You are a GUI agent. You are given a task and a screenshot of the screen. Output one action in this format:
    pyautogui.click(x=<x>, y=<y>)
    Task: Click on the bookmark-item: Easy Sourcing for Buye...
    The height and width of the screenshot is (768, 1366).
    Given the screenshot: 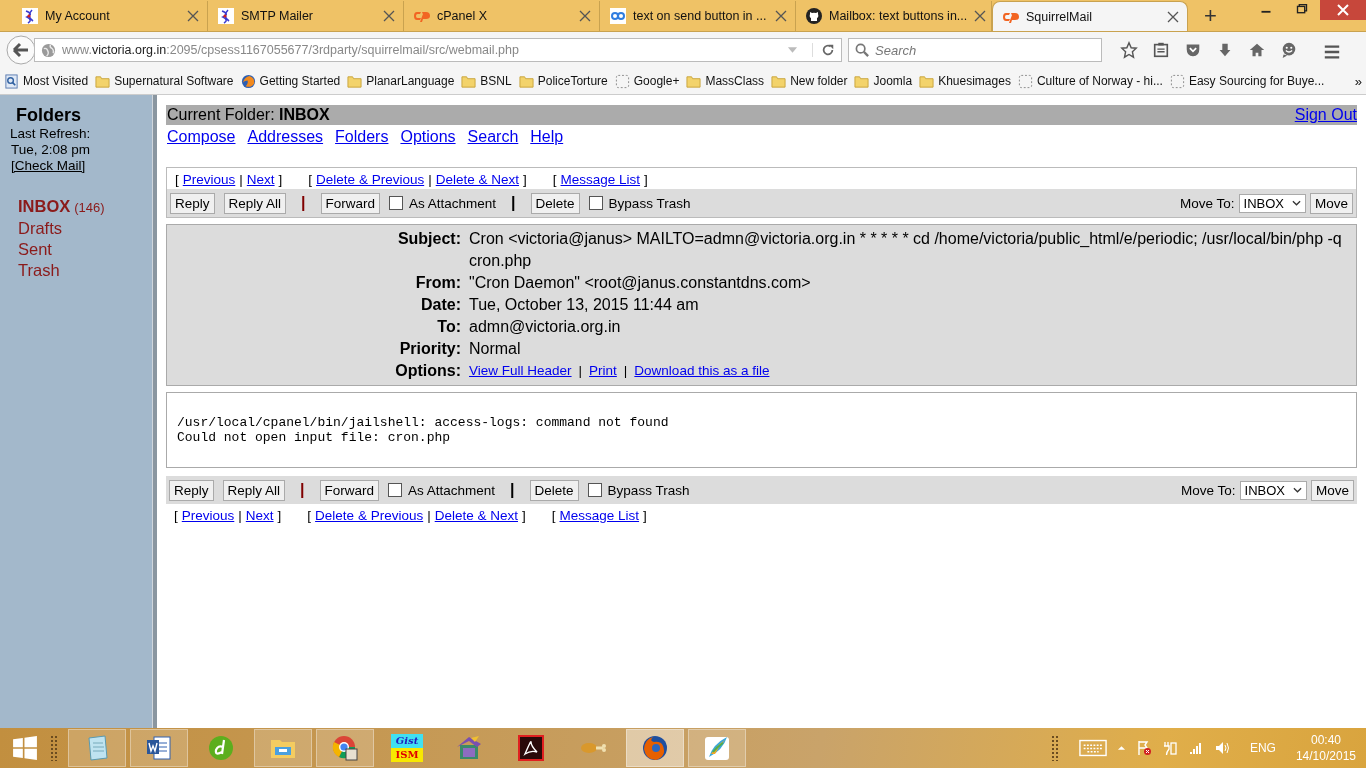 What is the action you would take?
    pyautogui.click(x=1247, y=81)
    